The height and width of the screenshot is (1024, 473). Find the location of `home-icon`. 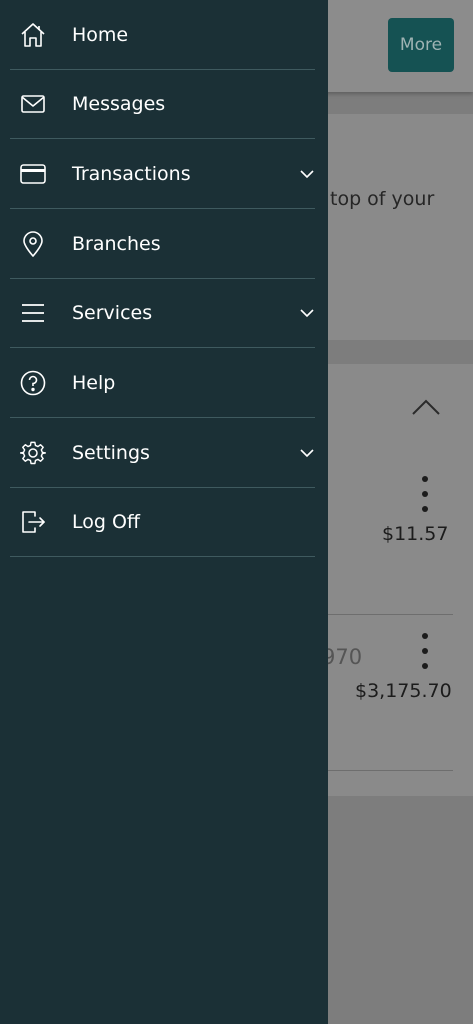

home-icon is located at coordinates (33, 35).